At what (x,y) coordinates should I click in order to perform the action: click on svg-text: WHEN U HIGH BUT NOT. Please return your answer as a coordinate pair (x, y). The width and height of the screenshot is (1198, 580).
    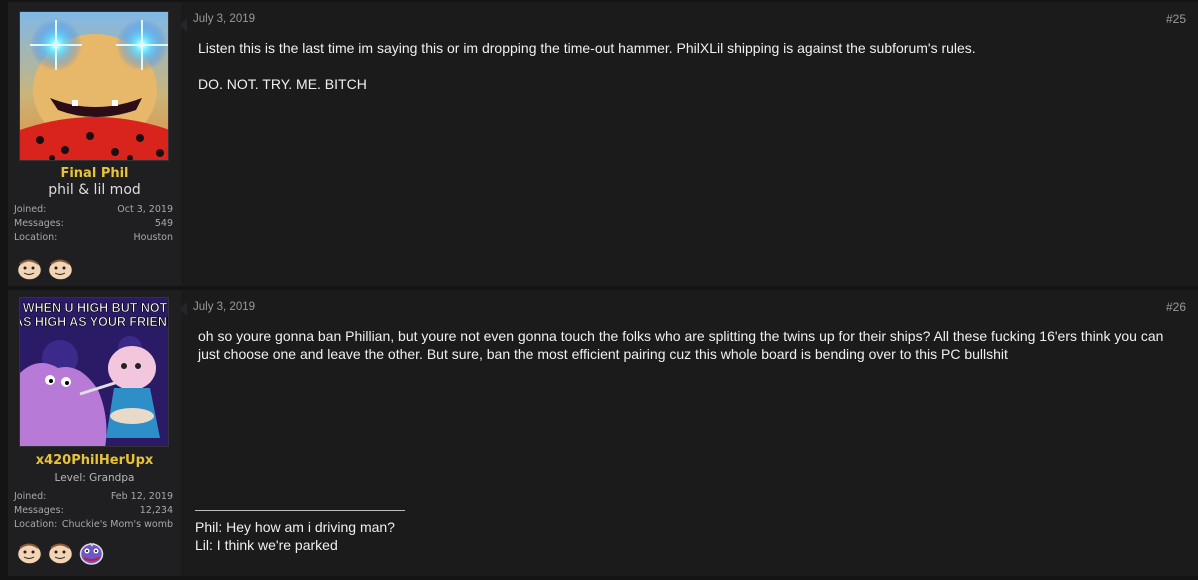
    Looking at the image, I should click on (95, 308).